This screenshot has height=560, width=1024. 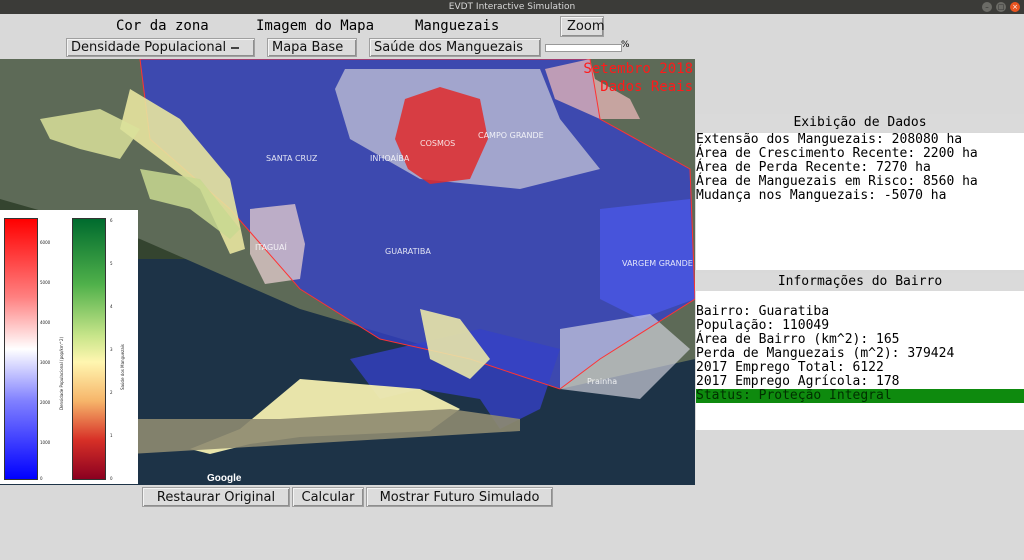 What do you see at coordinates (45, 242) in the screenshot?
I see `colorbar-tick: 6000` at bounding box center [45, 242].